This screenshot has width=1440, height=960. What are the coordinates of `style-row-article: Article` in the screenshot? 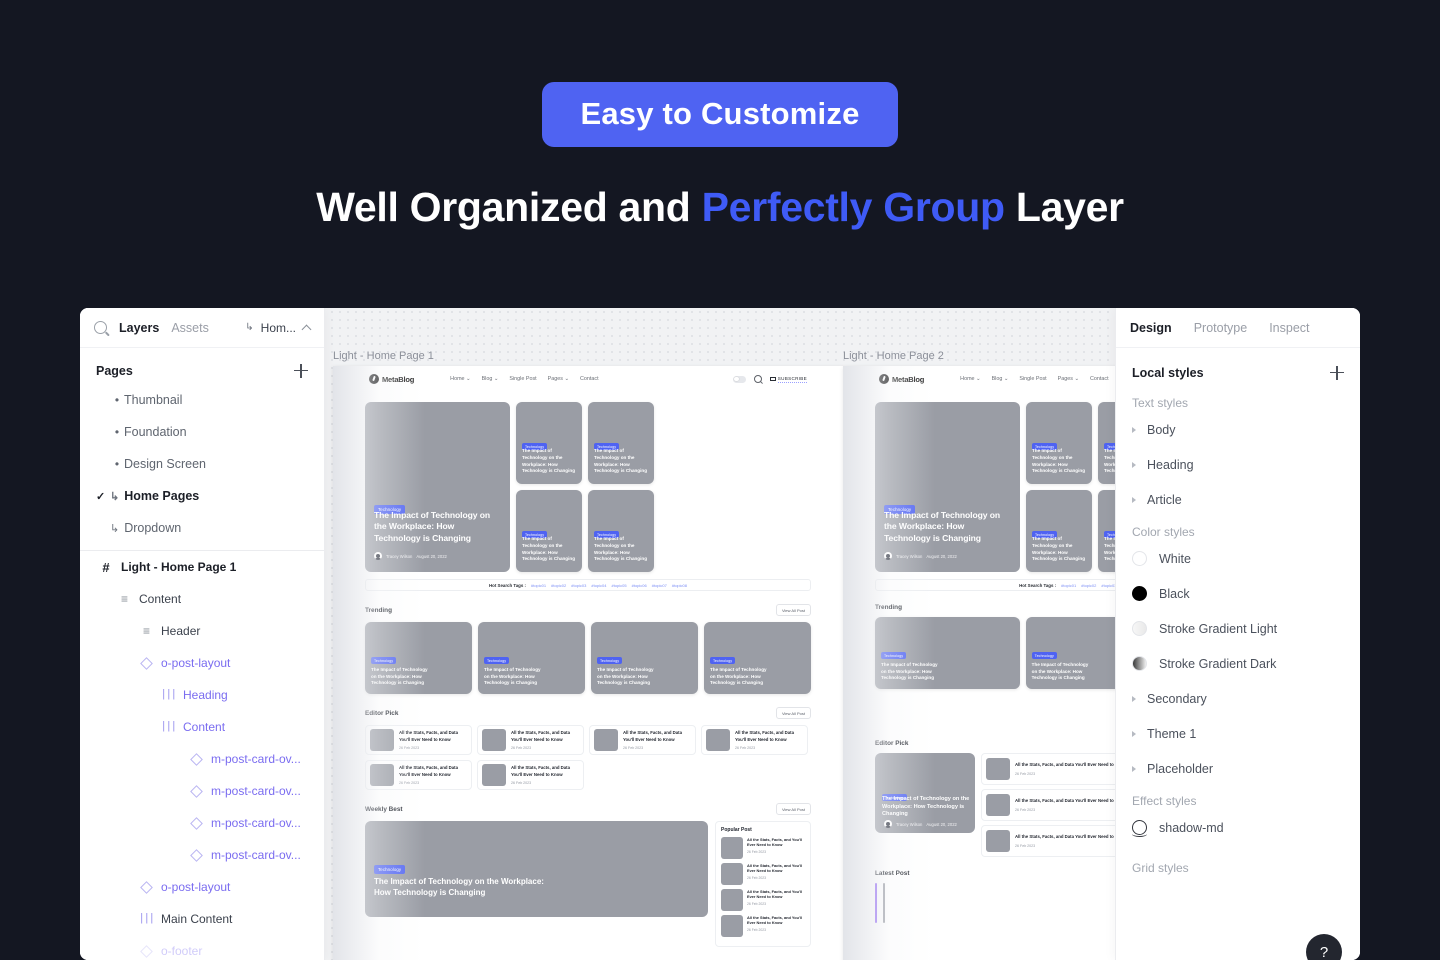 It's located at (1238, 499).